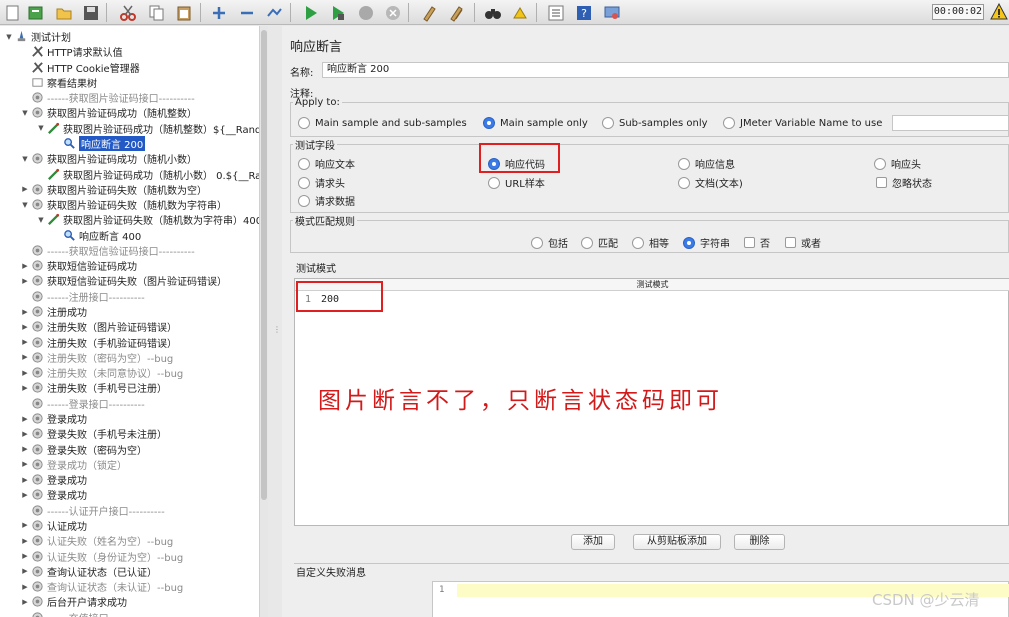  What do you see at coordinates (101, 372) in the screenshot?
I see `tree-item: ▶ 注册失败（未同意协议）--bug` at bounding box center [101, 372].